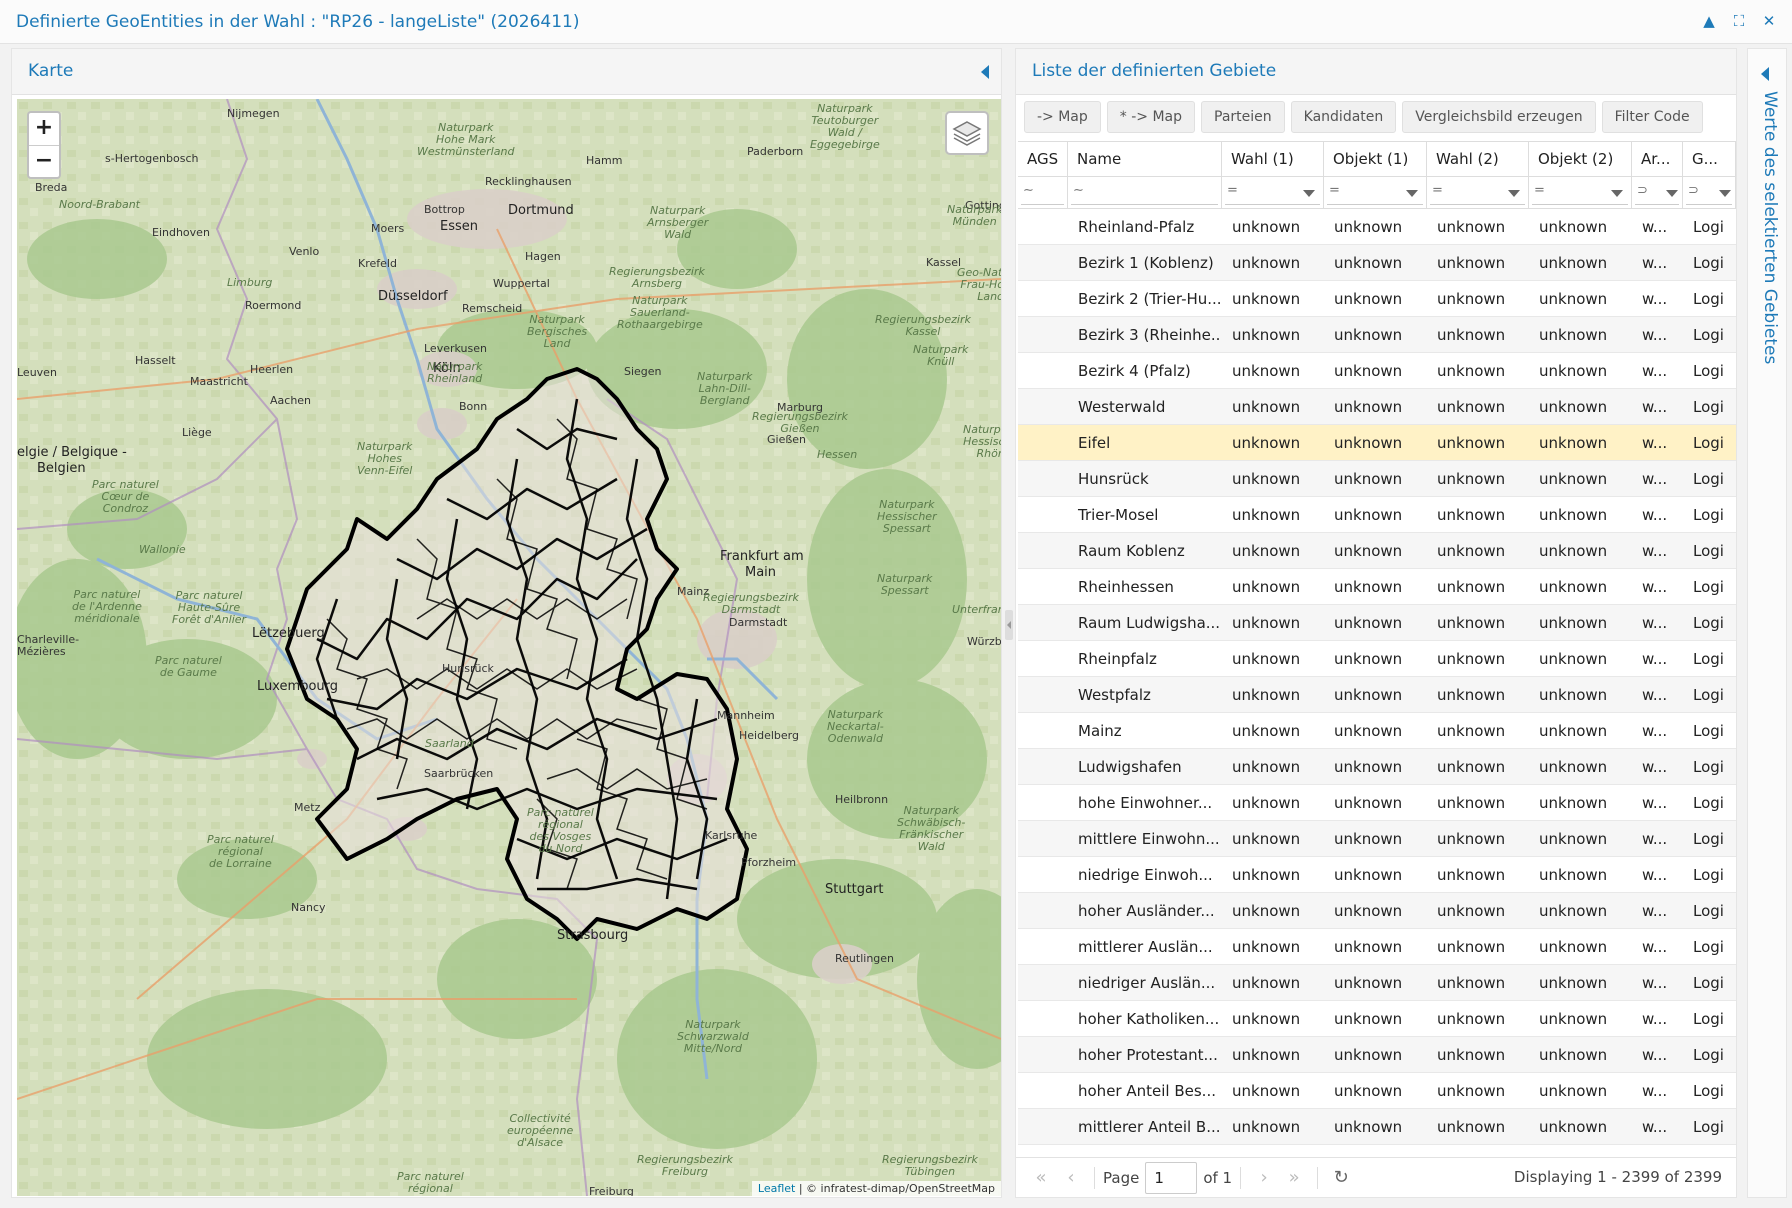 This screenshot has width=1792, height=1208. I want to click on map-label: Parc naturel Cœur de Condroz, so click(125, 496).